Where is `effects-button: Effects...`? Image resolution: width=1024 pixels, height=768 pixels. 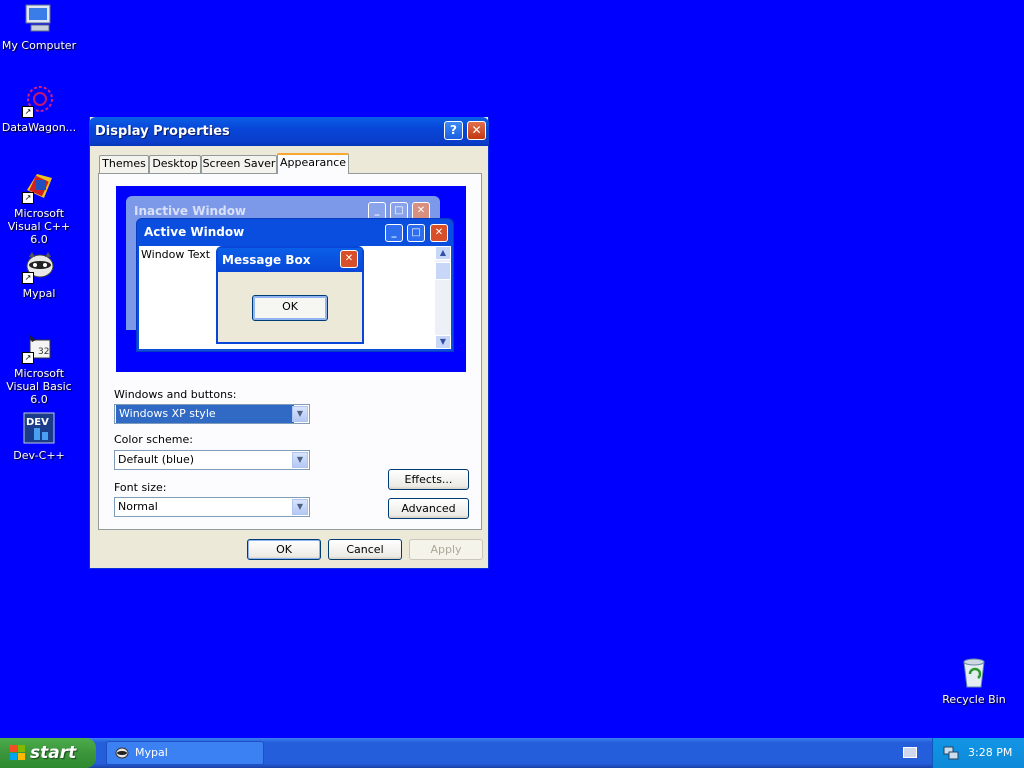 effects-button: Effects... is located at coordinates (428, 479).